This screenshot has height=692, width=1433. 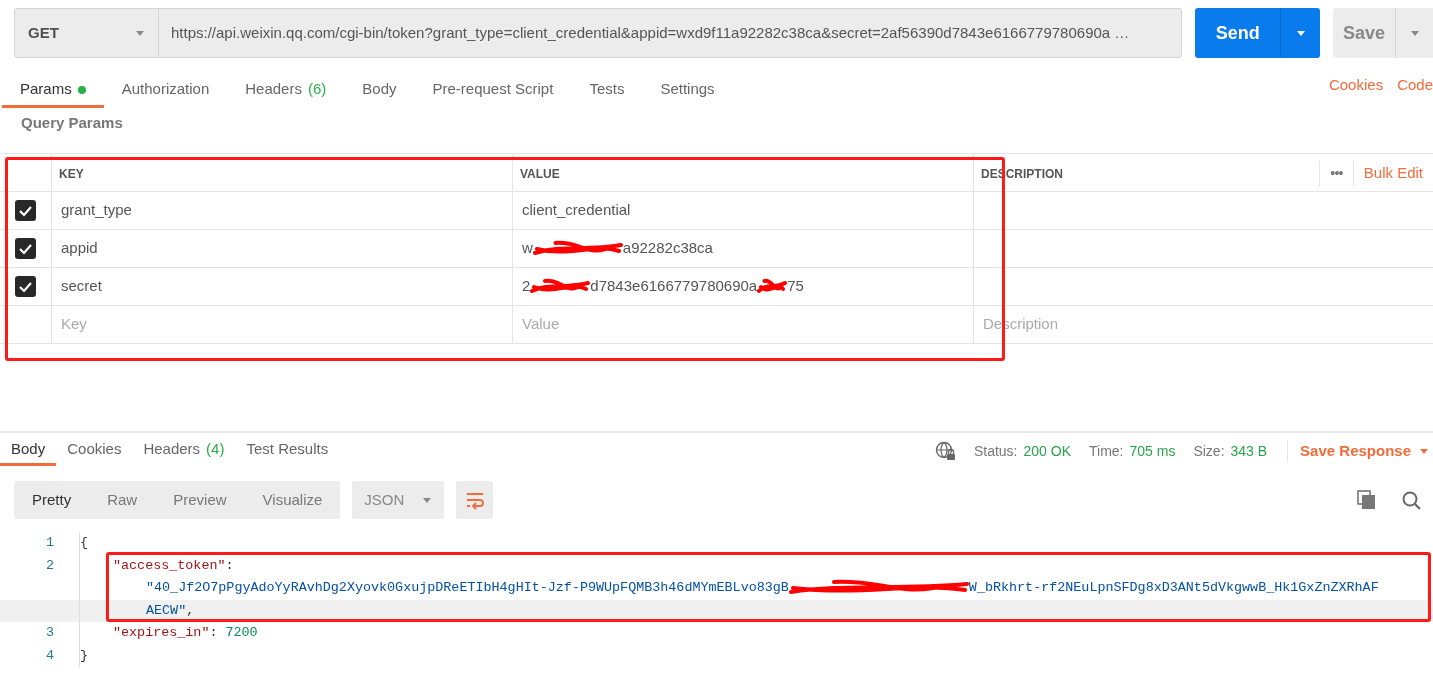 I want to click on line-number: 2, so click(x=49, y=565).